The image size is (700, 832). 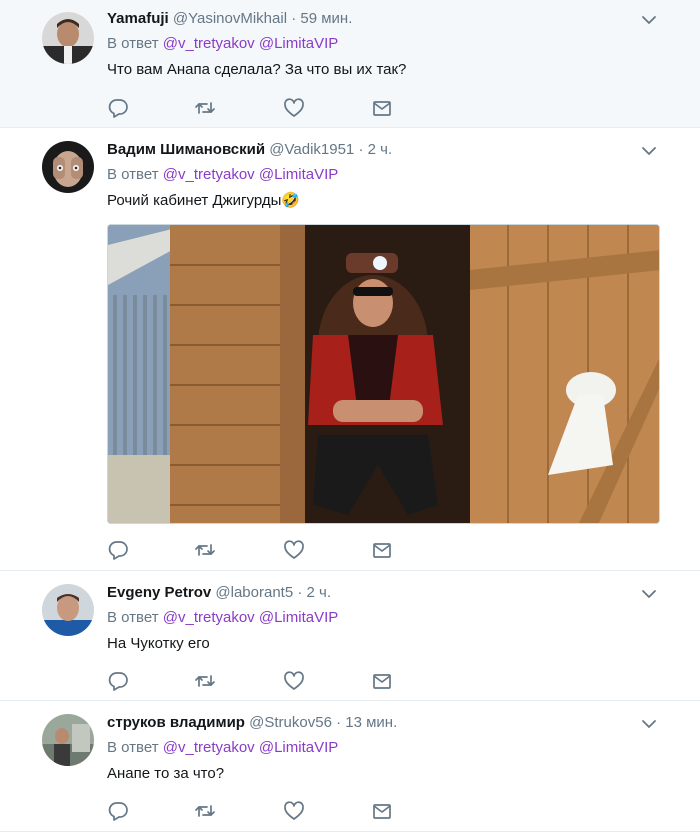 I want to click on tweet-text: Что вам Анапа сделала? За что вы их так?, so click(x=257, y=69).